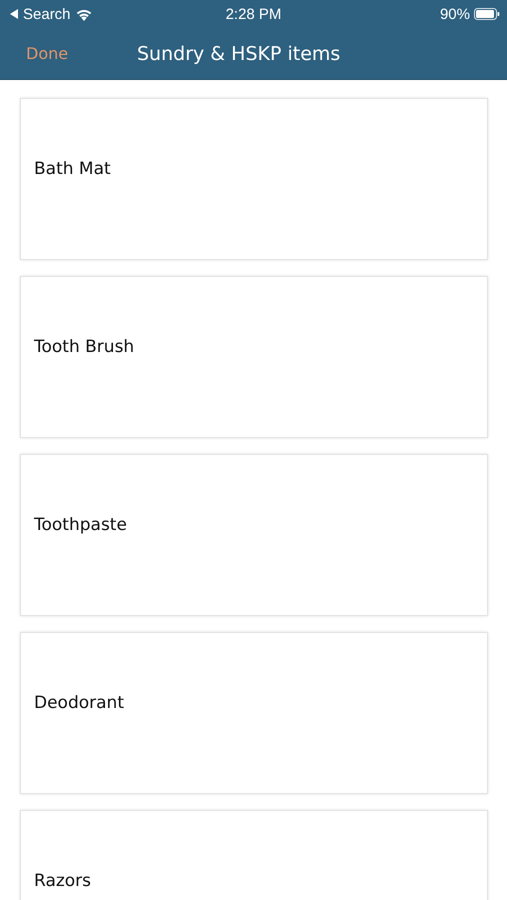 The height and width of the screenshot is (900, 507). Describe the element at coordinates (80, 525) in the screenshot. I see `item-label: Toothpaste` at that location.